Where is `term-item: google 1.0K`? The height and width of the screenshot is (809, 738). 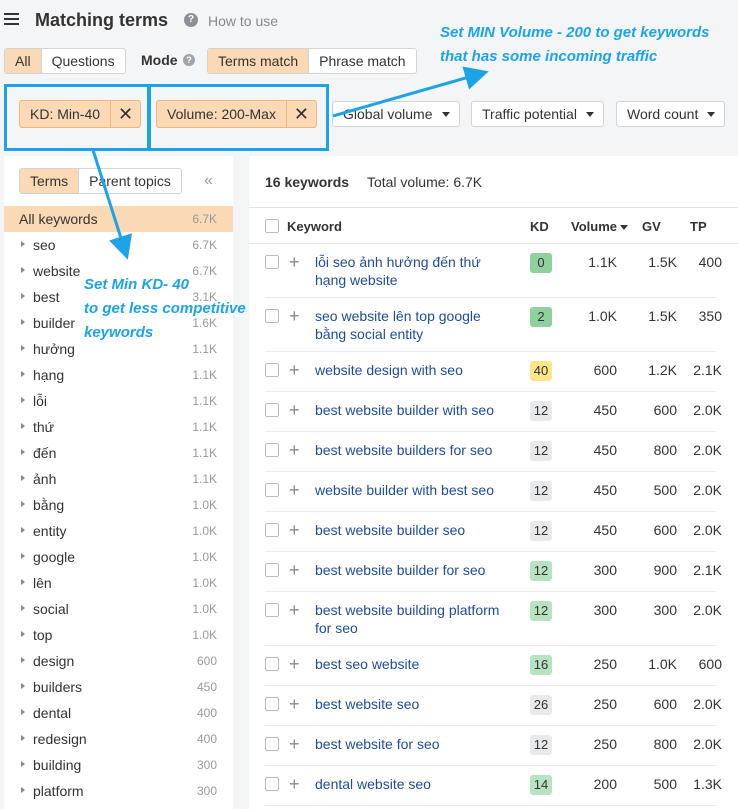
term-item: google 1.0K is located at coordinates (118, 557).